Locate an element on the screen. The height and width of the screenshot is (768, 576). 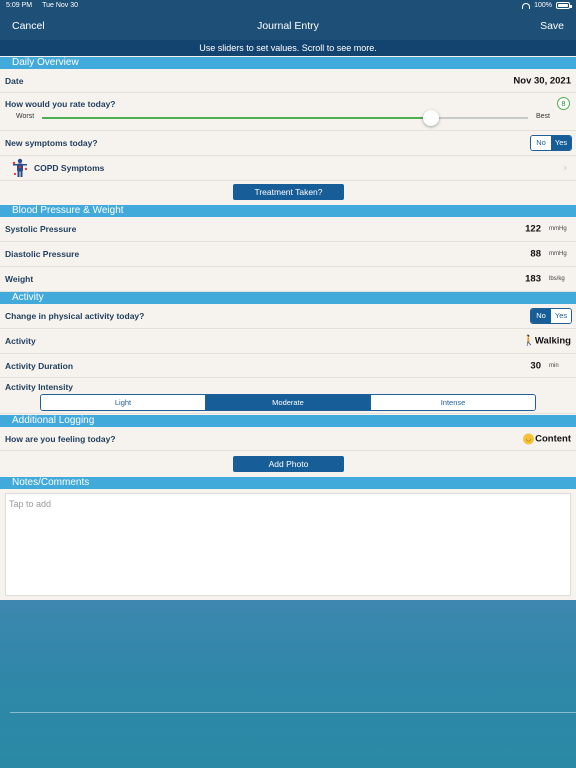
day-rating-label: How would you rate today? is located at coordinates (60, 104).